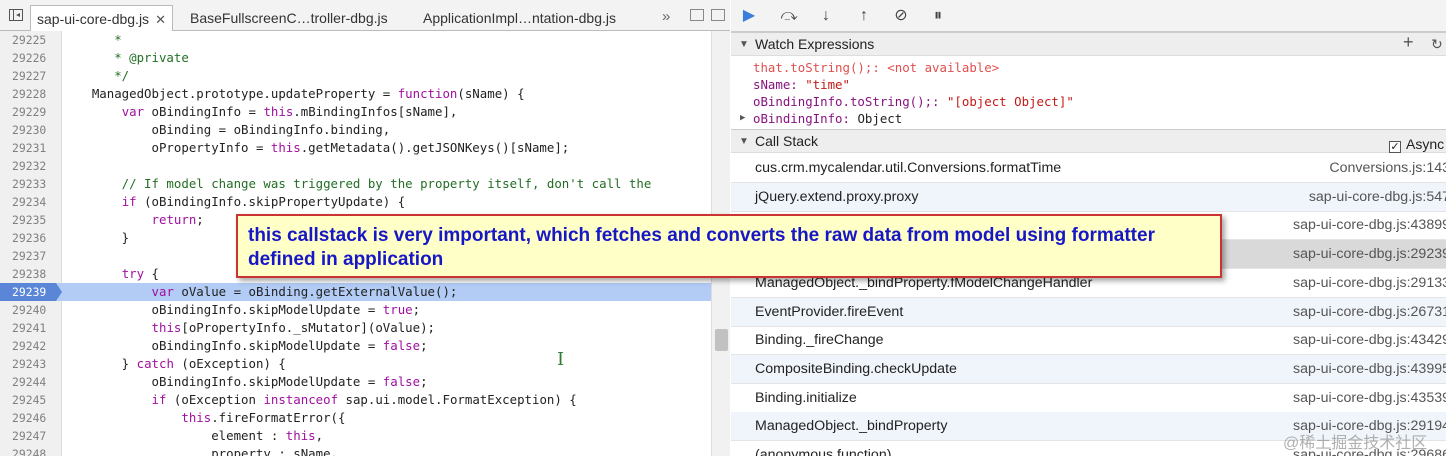 The width and height of the screenshot is (1446, 456). I want to click on frame-location-link: sap-ui-core-dbg.js:29239, so click(1369, 254).